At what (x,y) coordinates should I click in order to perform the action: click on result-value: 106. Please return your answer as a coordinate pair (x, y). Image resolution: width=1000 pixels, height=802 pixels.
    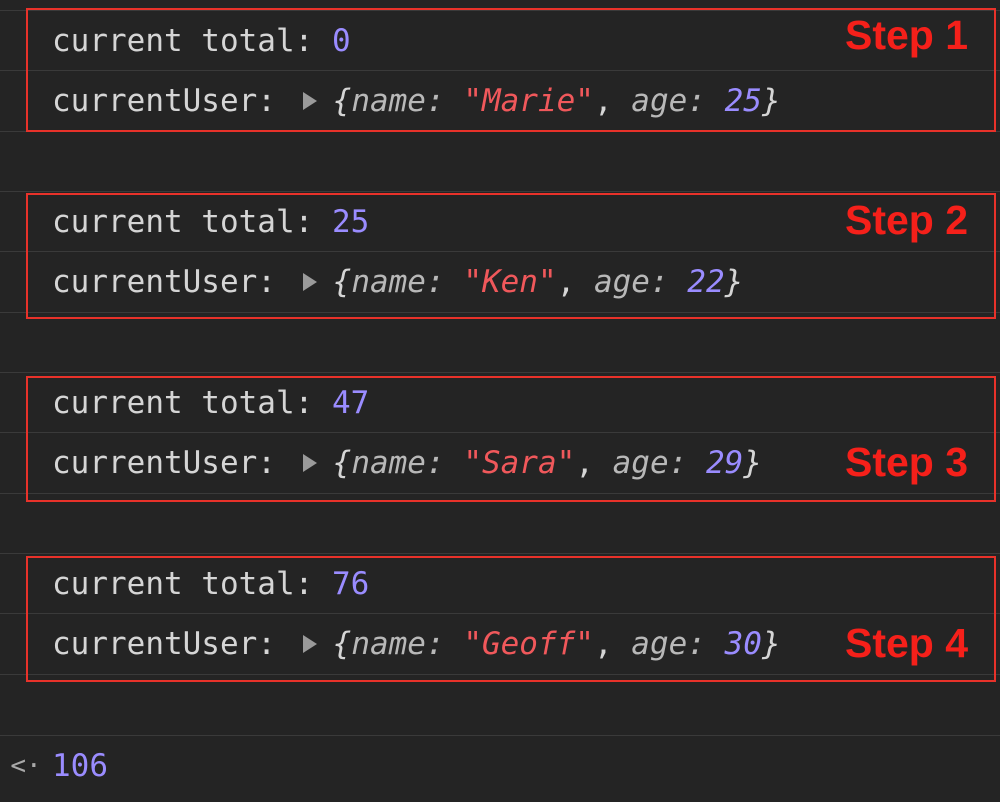
    Looking at the image, I should click on (80, 766).